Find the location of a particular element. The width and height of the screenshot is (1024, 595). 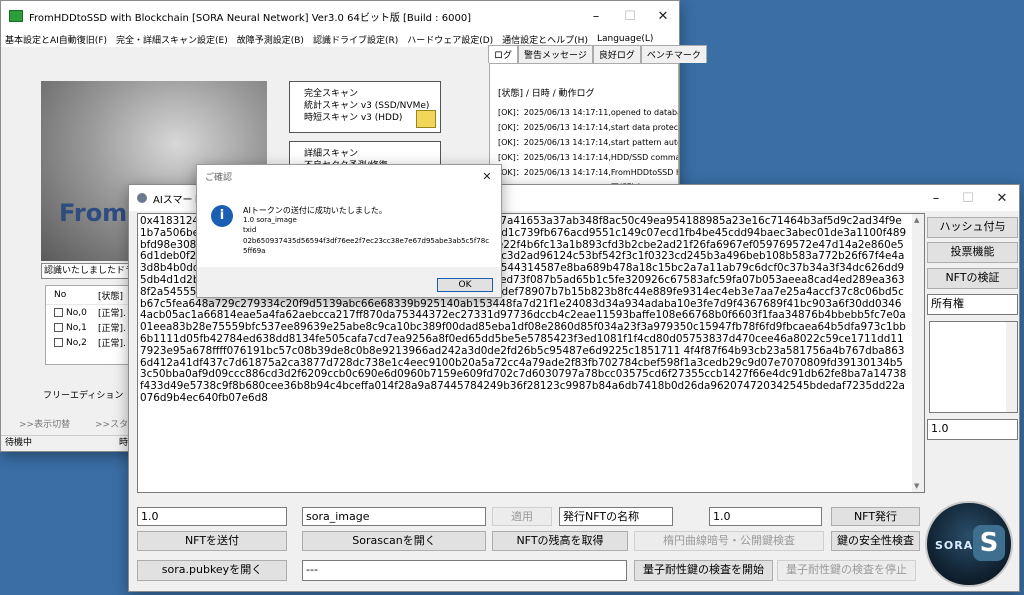

dollar-icon: S is located at coordinates (989, 543).